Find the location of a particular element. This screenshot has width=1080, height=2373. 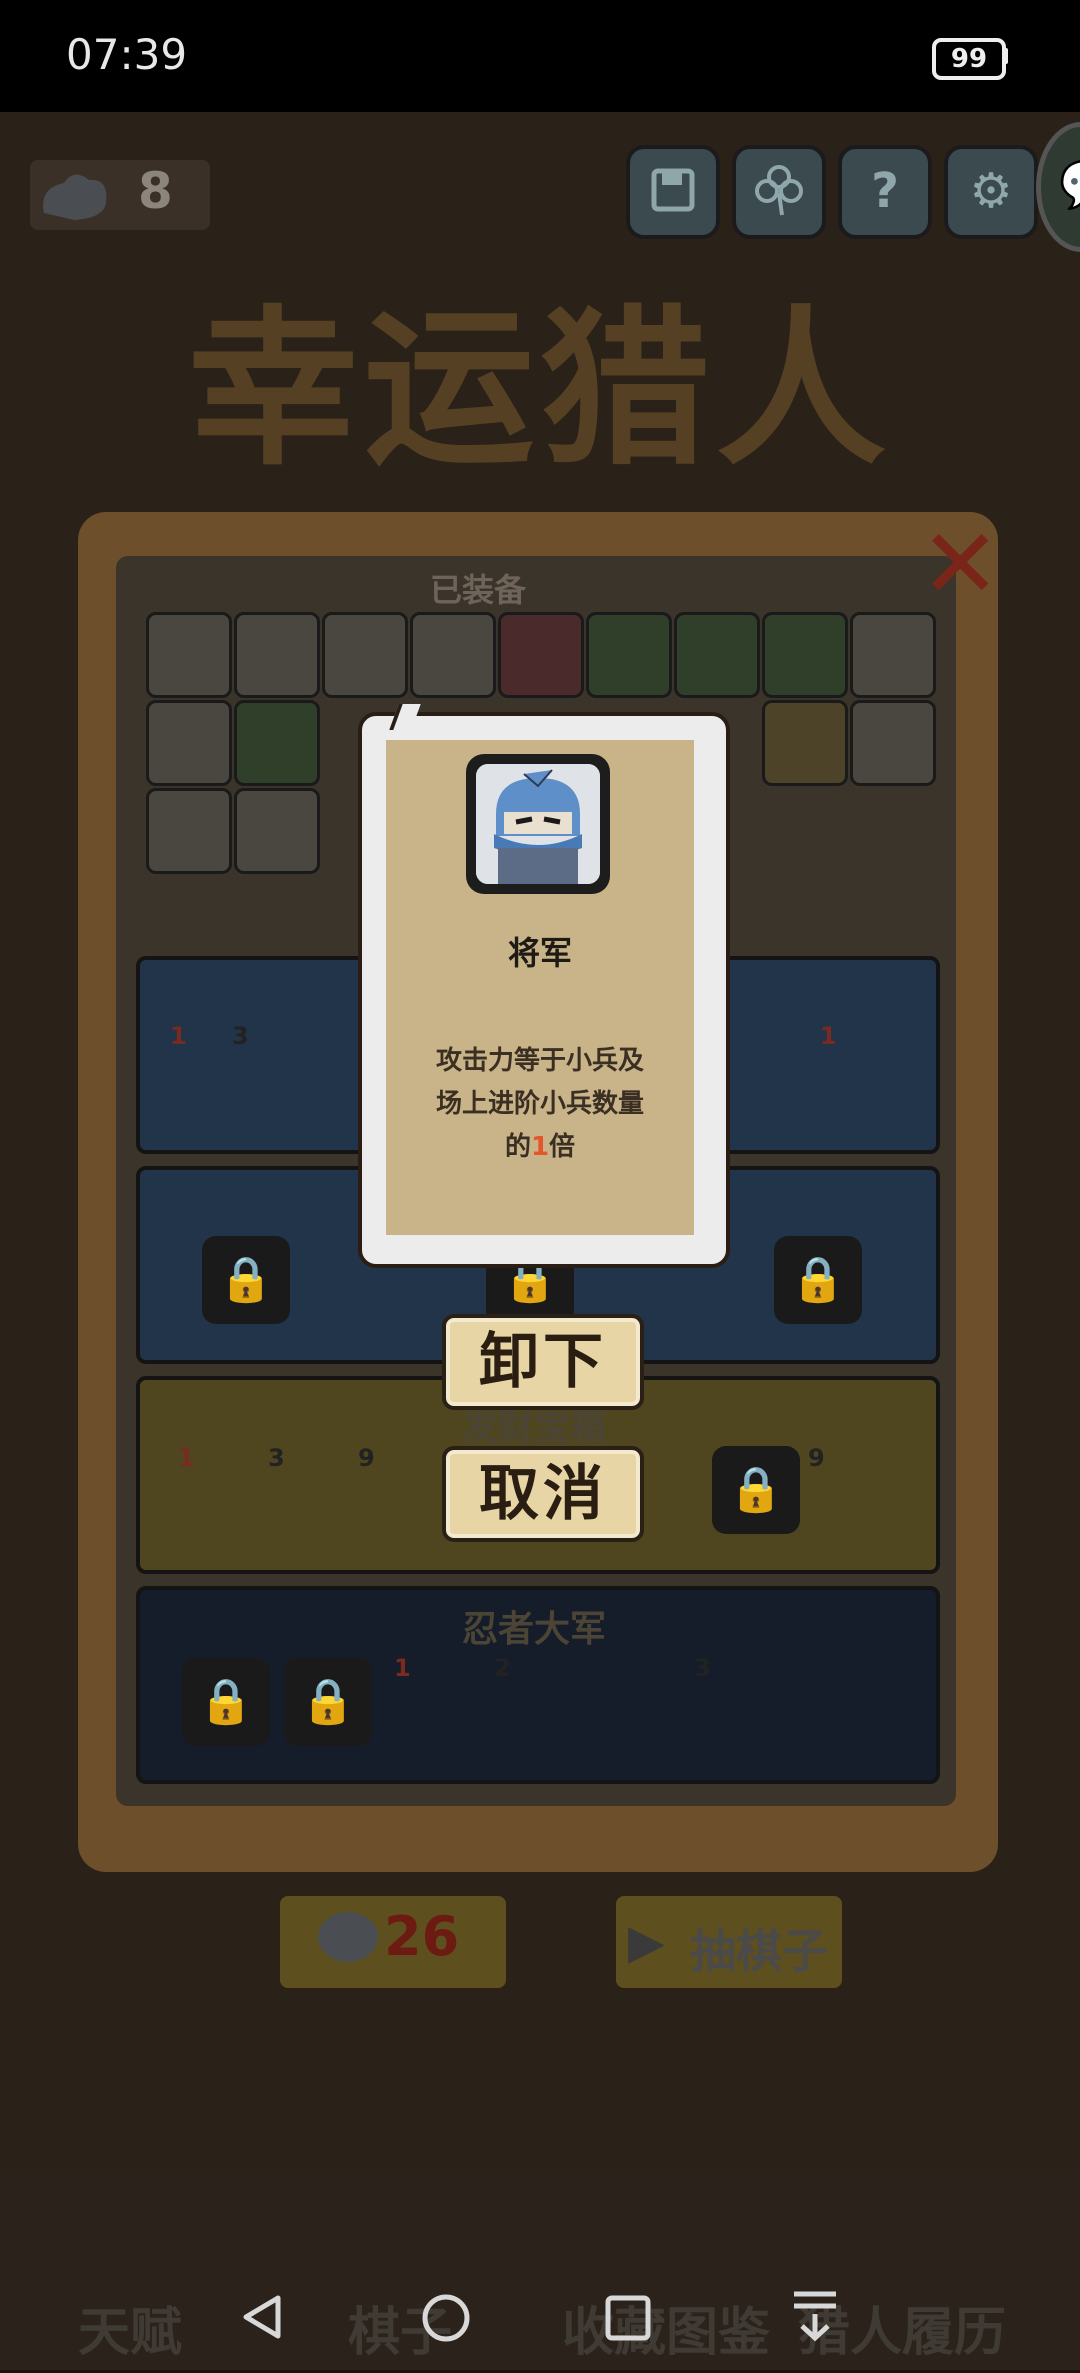

unequip-button: 卸下 is located at coordinates (543, 1362).